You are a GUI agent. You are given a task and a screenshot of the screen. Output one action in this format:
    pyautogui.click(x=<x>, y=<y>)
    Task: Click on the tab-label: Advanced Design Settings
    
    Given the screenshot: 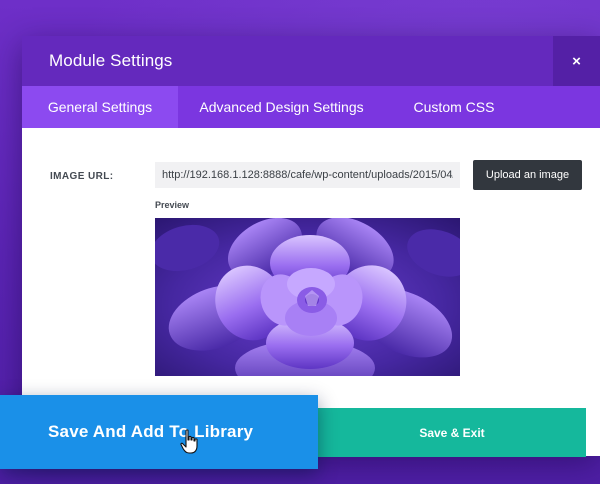 What is the action you would take?
    pyautogui.click(x=281, y=107)
    